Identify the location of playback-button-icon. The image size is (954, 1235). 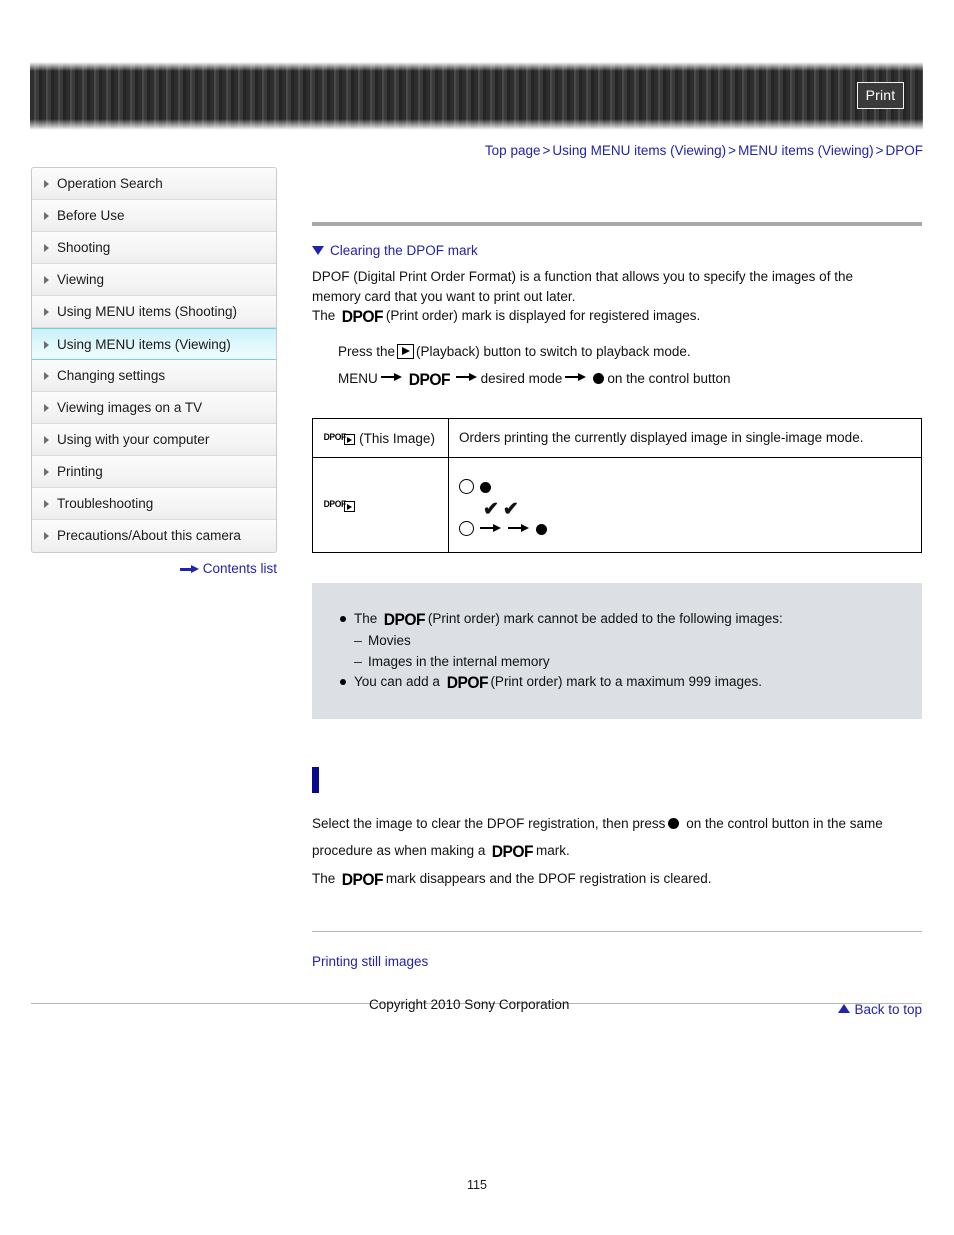
(406, 351).